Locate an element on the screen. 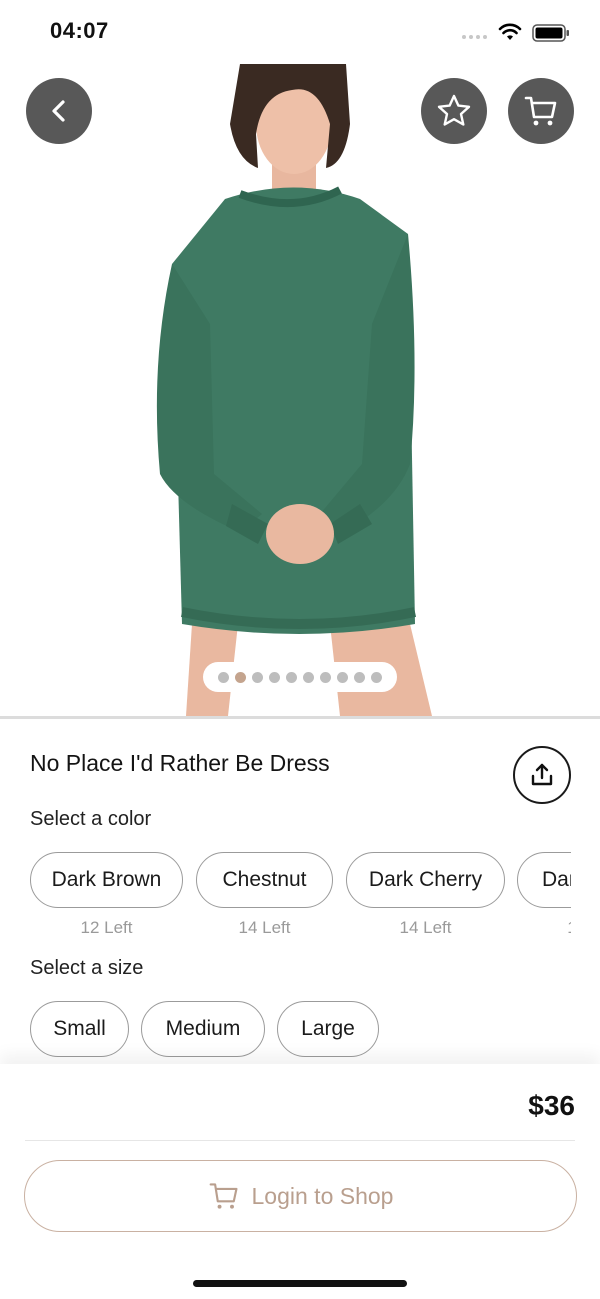 This screenshot has height=1299, width=600. stock-count: 1 is located at coordinates (544, 928).